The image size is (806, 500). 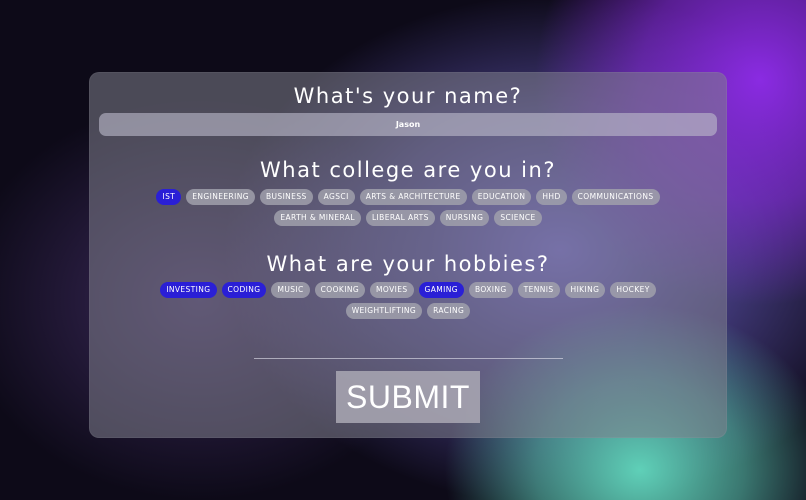 I want to click on hobby-chip: TENNIS, so click(x=538, y=290).